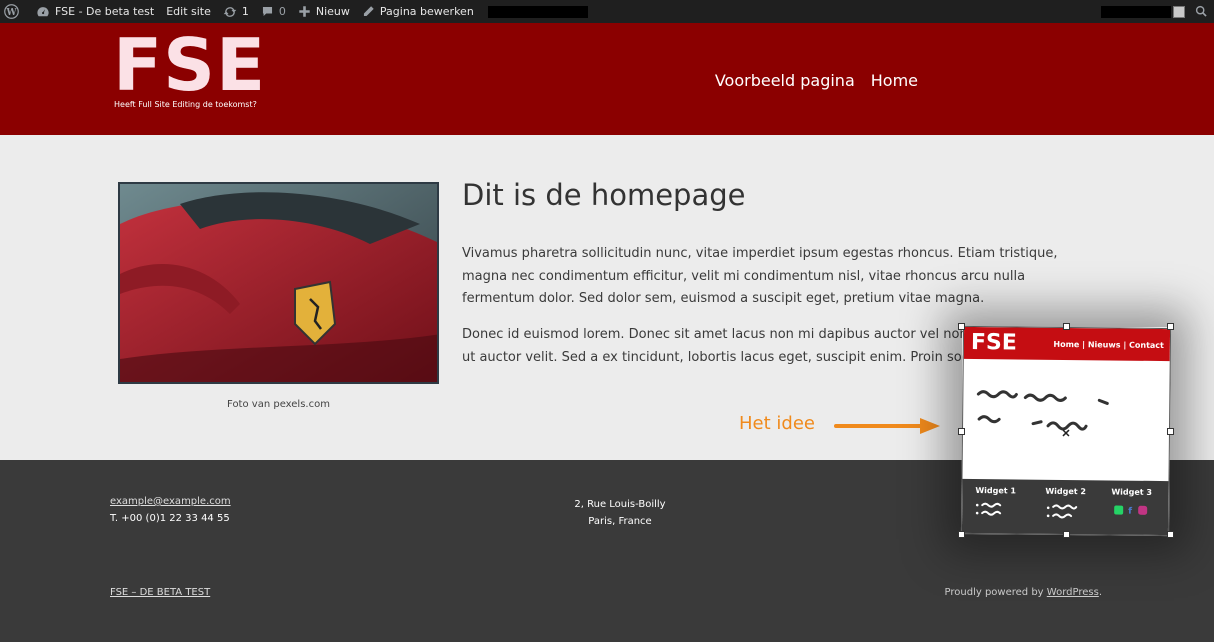 Image resolution: width=1214 pixels, height=642 pixels. I want to click on comments-link: 0, so click(273, 11).